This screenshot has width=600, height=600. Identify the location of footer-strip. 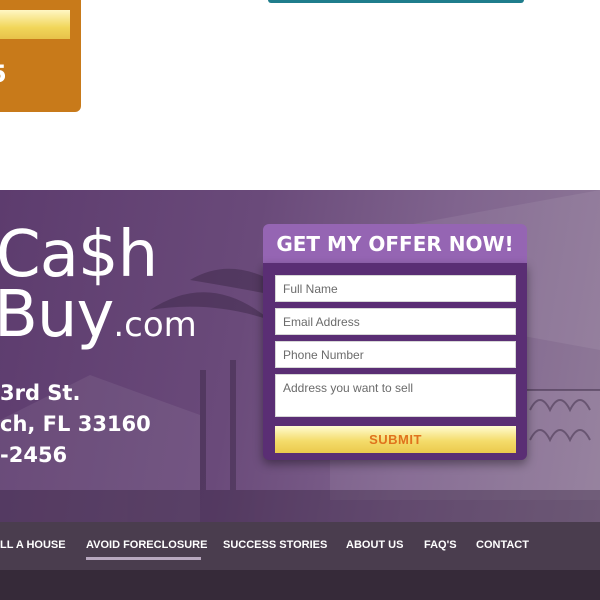
(300, 585).